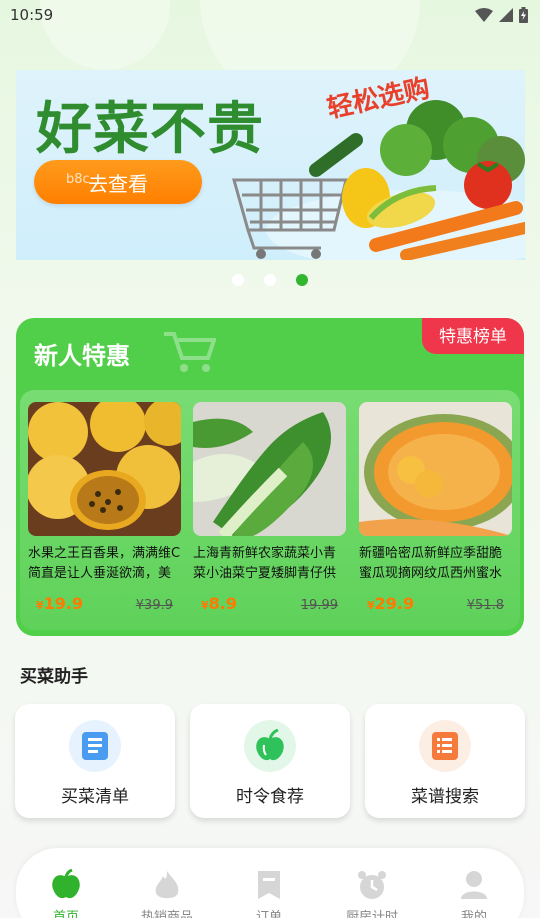 This screenshot has height=918, width=540. Describe the element at coordinates (82, 356) in the screenshot. I see `promo-title: 新人特惠` at that location.